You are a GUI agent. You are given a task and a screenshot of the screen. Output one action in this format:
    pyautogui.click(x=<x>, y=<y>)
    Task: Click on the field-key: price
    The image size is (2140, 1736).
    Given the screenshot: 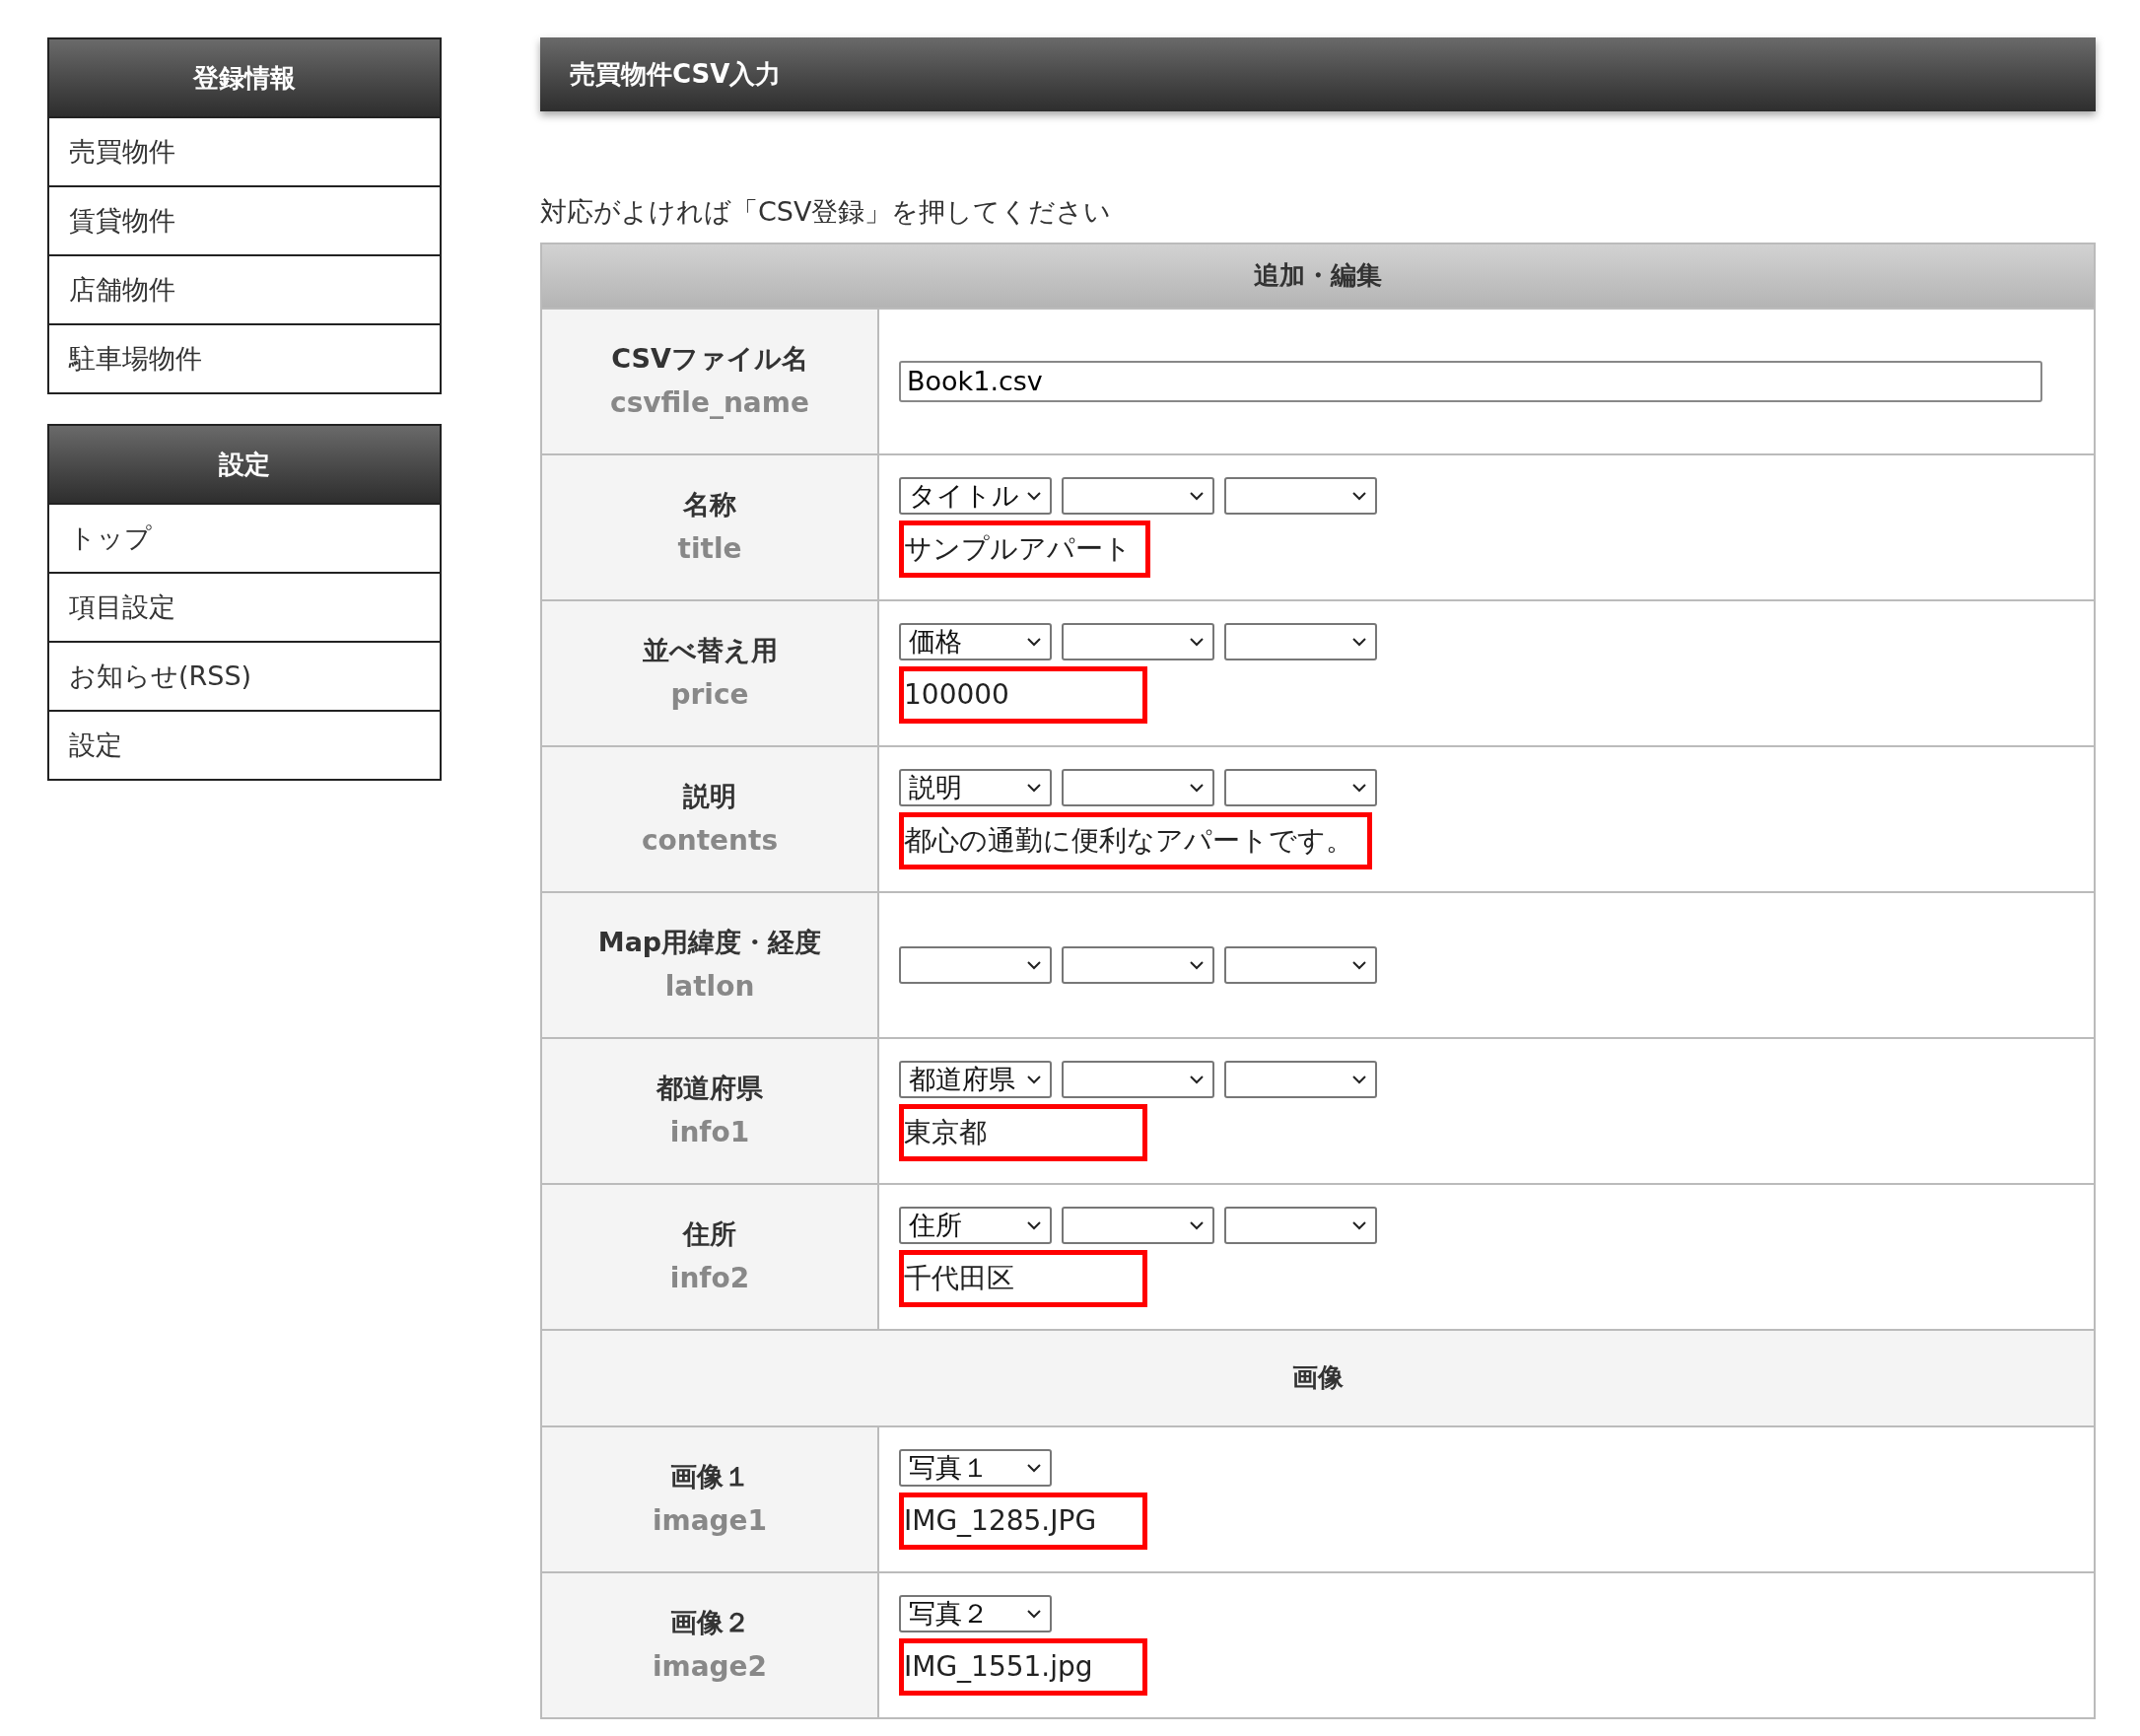 What is the action you would take?
    pyautogui.click(x=710, y=695)
    